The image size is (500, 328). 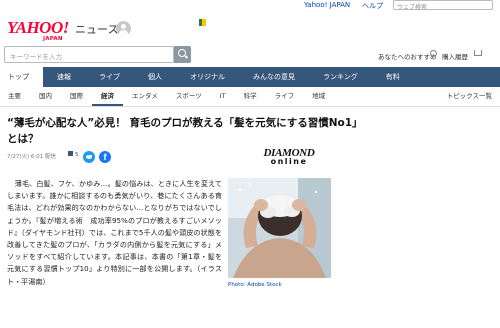 What do you see at coordinates (327, 5) in the screenshot?
I see `yahoo-japan-link: Yahoo! JAPAN` at bounding box center [327, 5].